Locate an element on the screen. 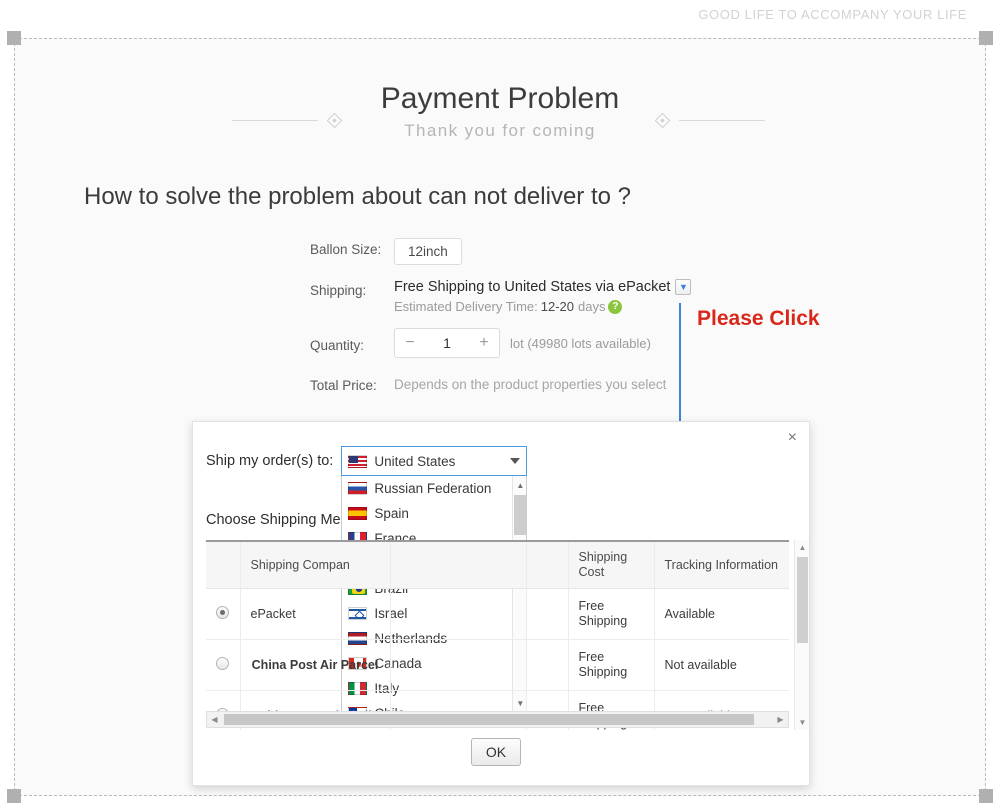 The image size is (1000, 809). table-row: ePacket Free Shipping Available is located at coordinates (497, 614).